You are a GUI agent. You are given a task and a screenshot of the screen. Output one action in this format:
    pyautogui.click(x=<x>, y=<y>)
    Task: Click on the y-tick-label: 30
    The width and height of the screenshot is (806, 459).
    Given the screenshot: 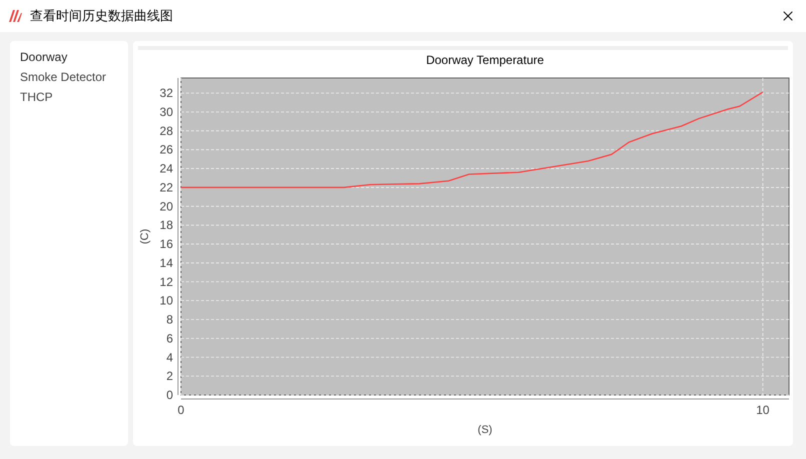 What is the action you would take?
    pyautogui.click(x=166, y=111)
    